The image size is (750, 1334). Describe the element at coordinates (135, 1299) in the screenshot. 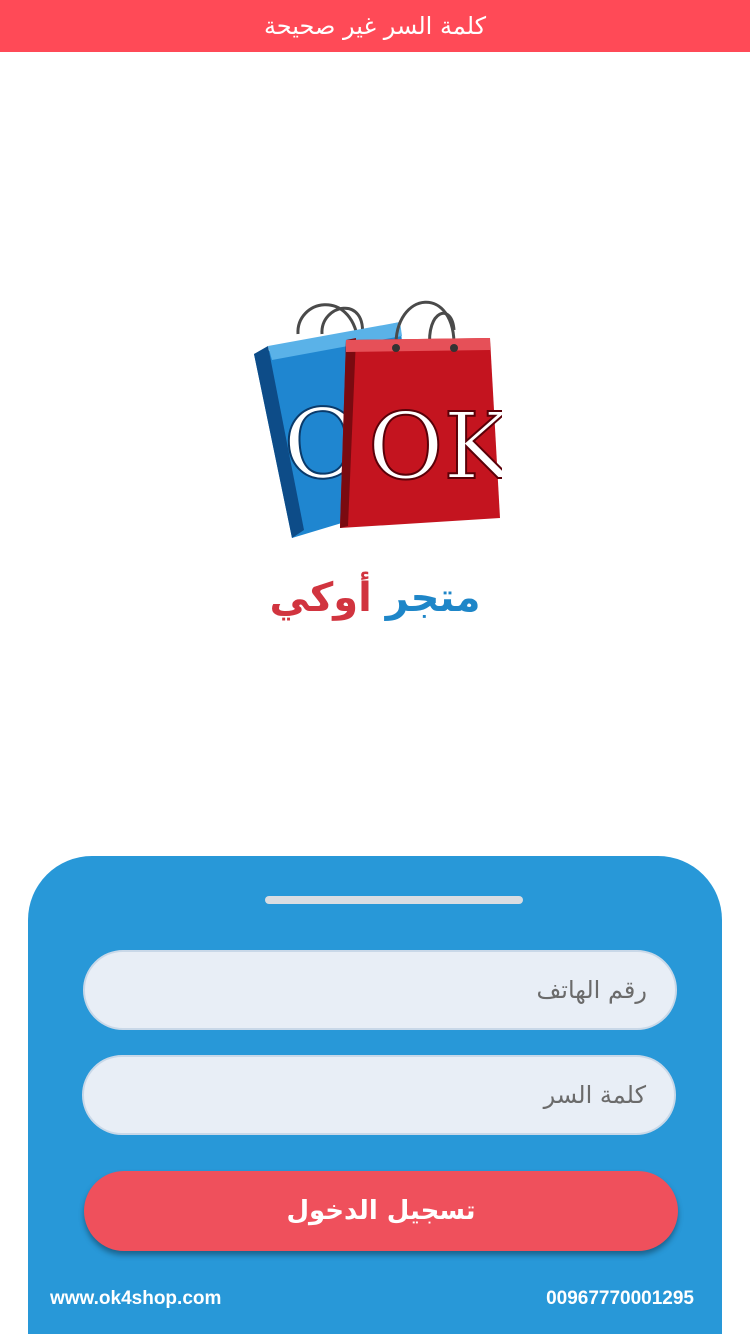

I see `website-link: www.ok4shop.com` at that location.